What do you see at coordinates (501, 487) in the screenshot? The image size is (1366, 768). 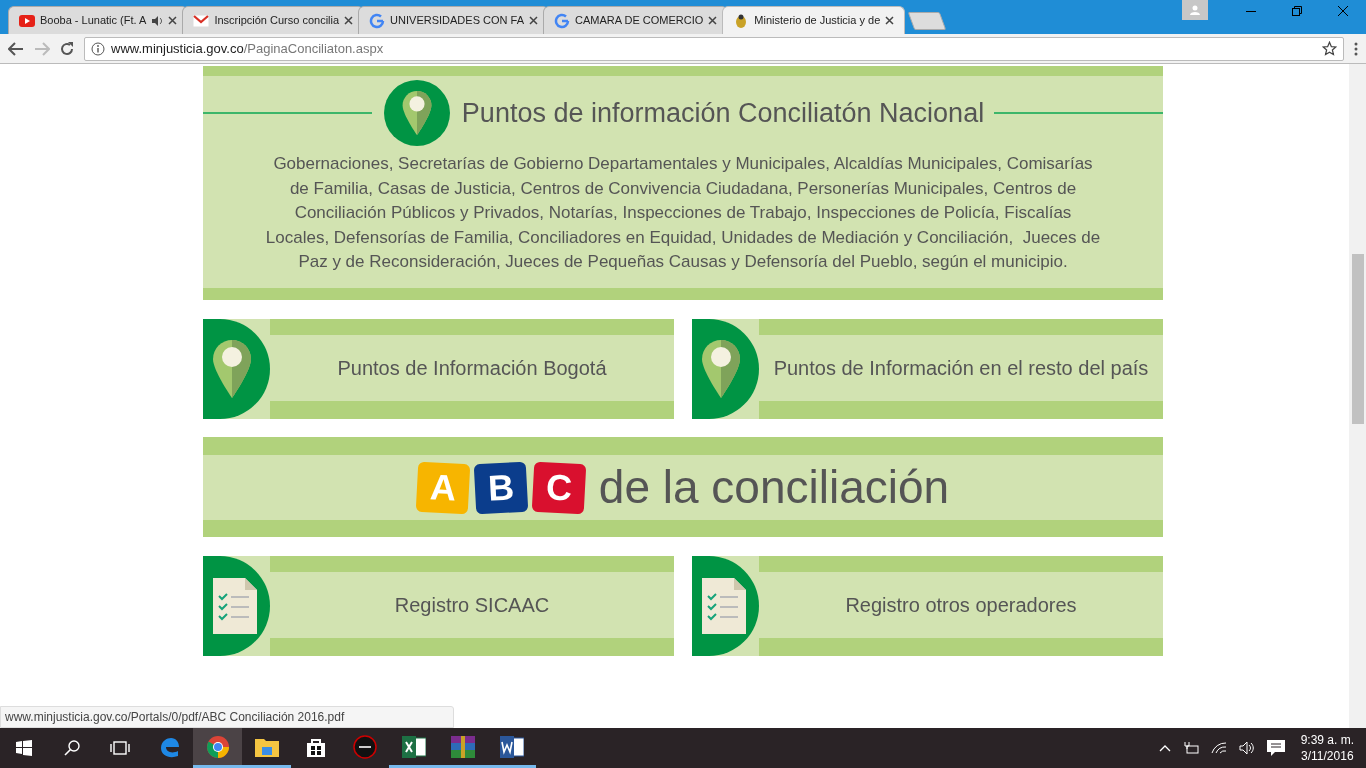 I see `puzzle-letter: B` at bounding box center [501, 487].